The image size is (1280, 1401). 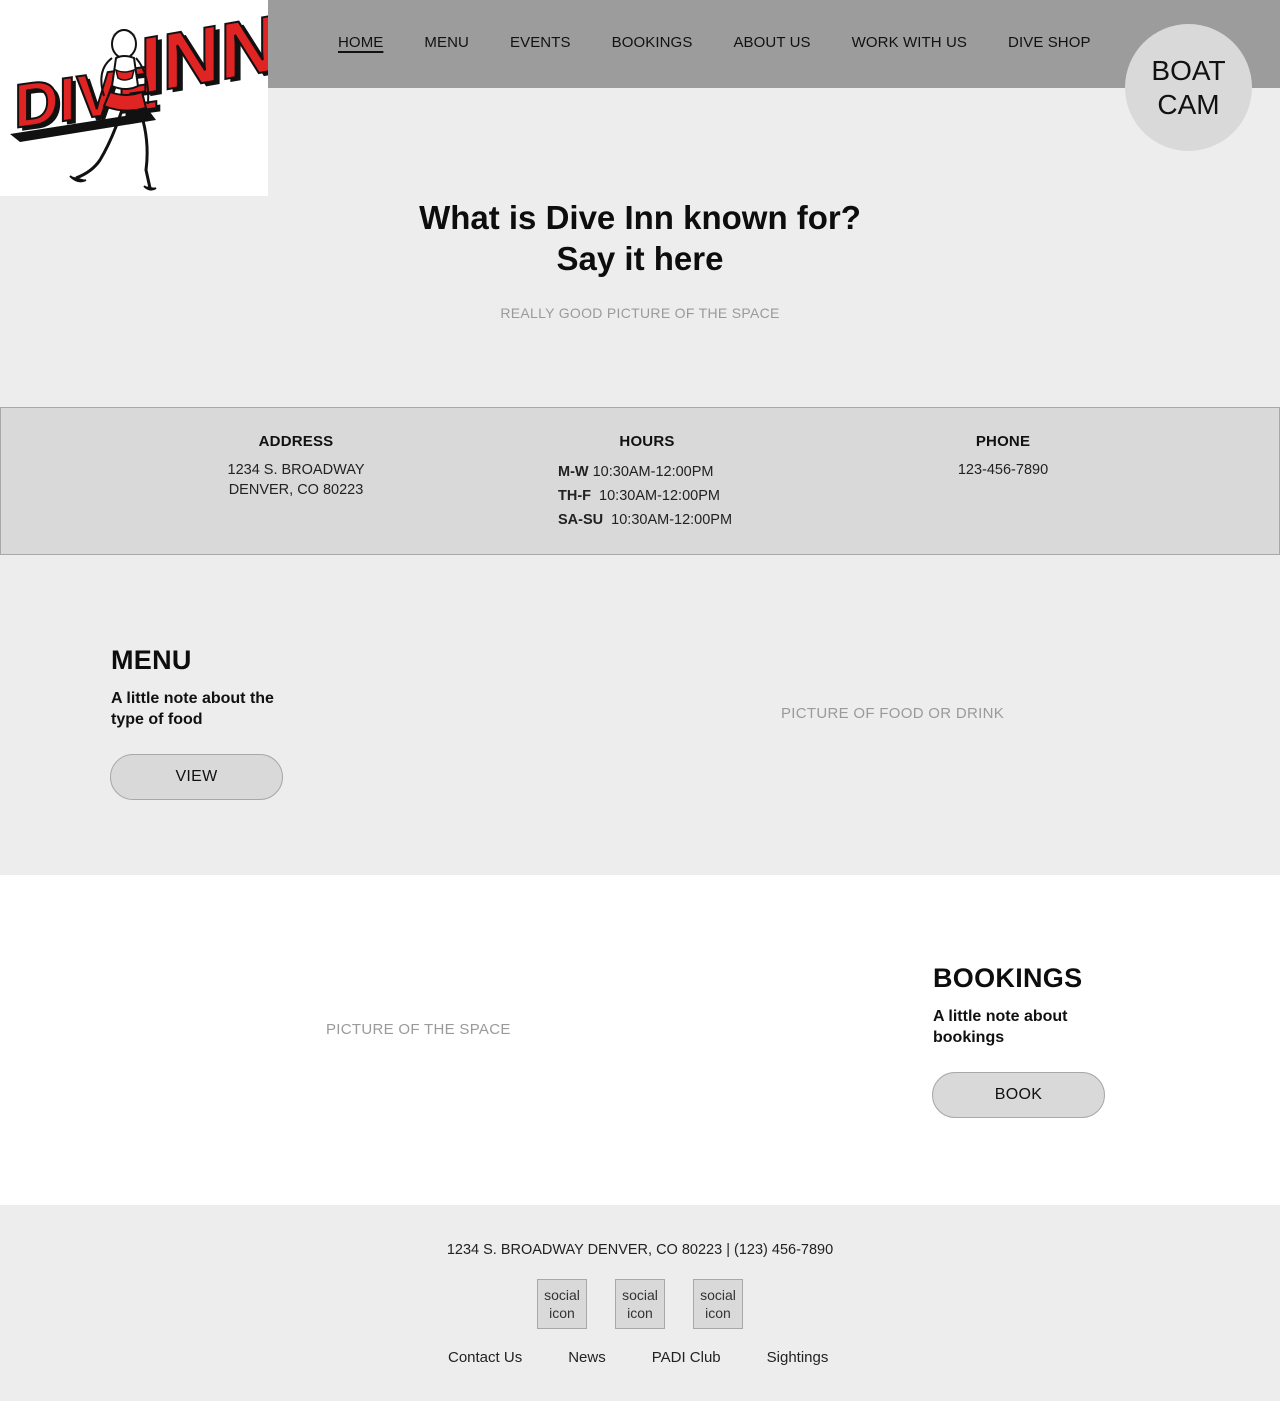 I want to click on nav-link-home: HOME, so click(x=360, y=42).